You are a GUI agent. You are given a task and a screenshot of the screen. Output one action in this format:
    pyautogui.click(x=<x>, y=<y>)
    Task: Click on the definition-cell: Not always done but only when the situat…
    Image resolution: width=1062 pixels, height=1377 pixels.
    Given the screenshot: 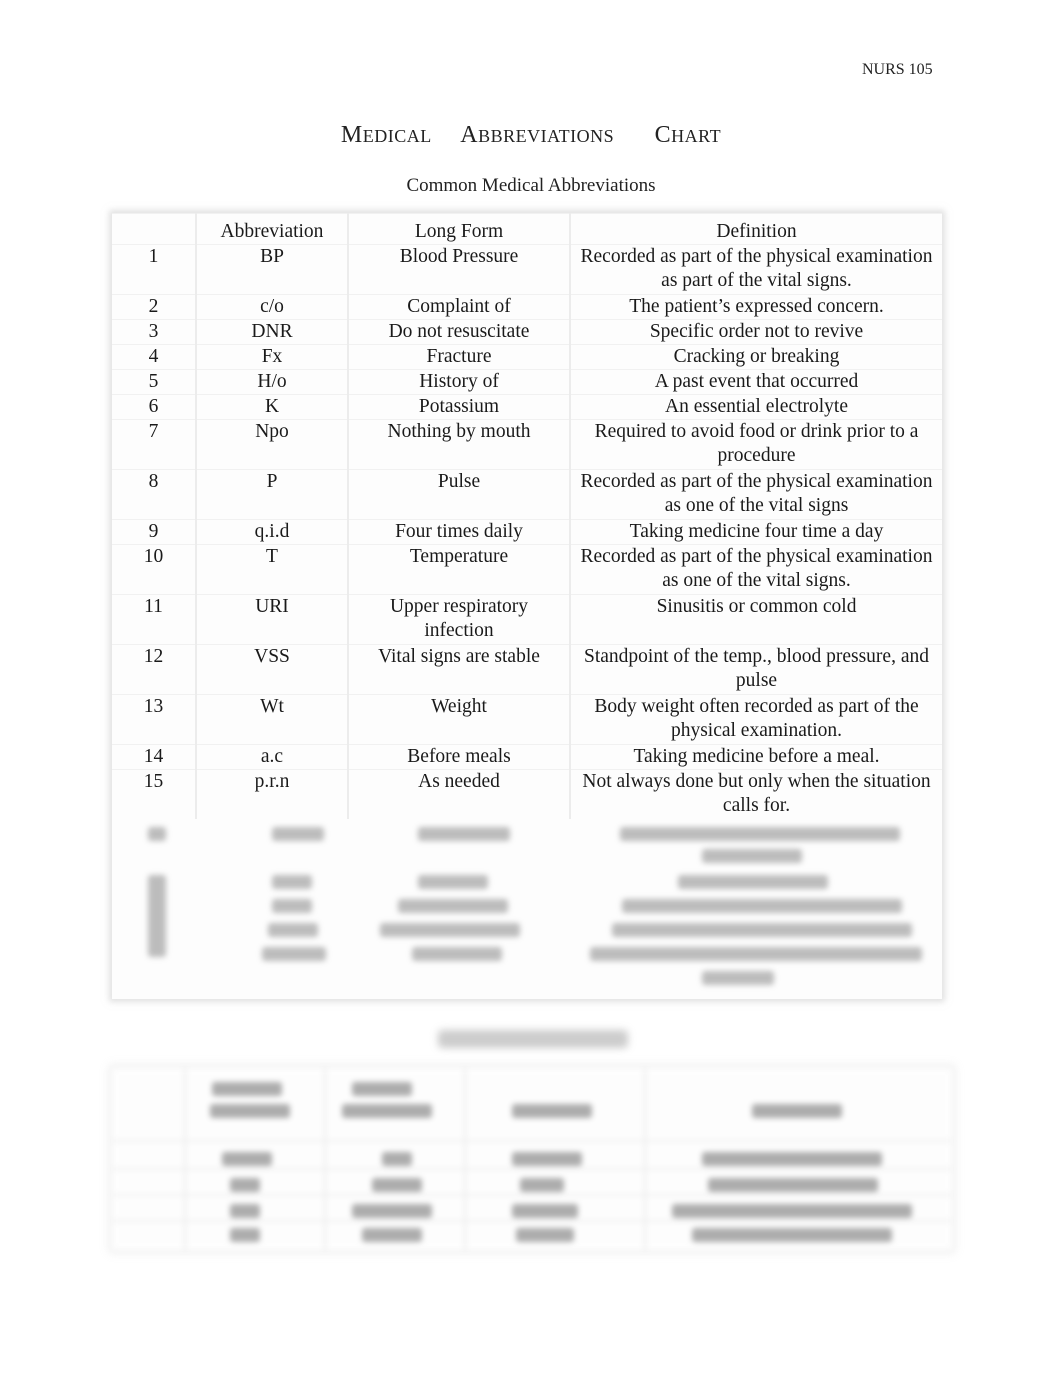 What is the action you would take?
    pyautogui.click(x=755, y=794)
    